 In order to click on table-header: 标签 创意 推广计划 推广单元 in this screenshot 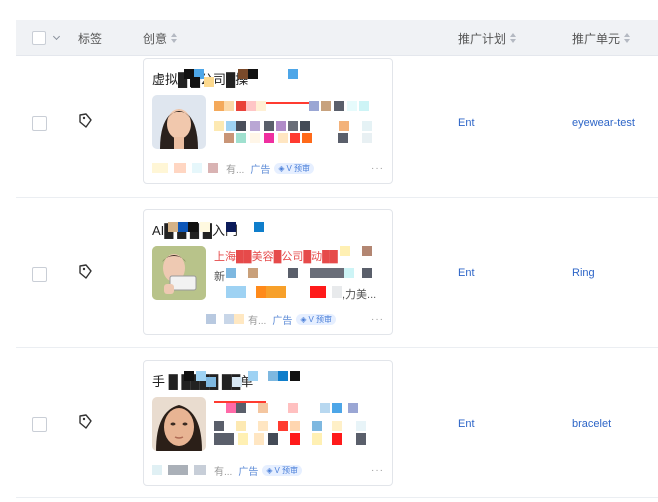, I will do `click(337, 38)`.